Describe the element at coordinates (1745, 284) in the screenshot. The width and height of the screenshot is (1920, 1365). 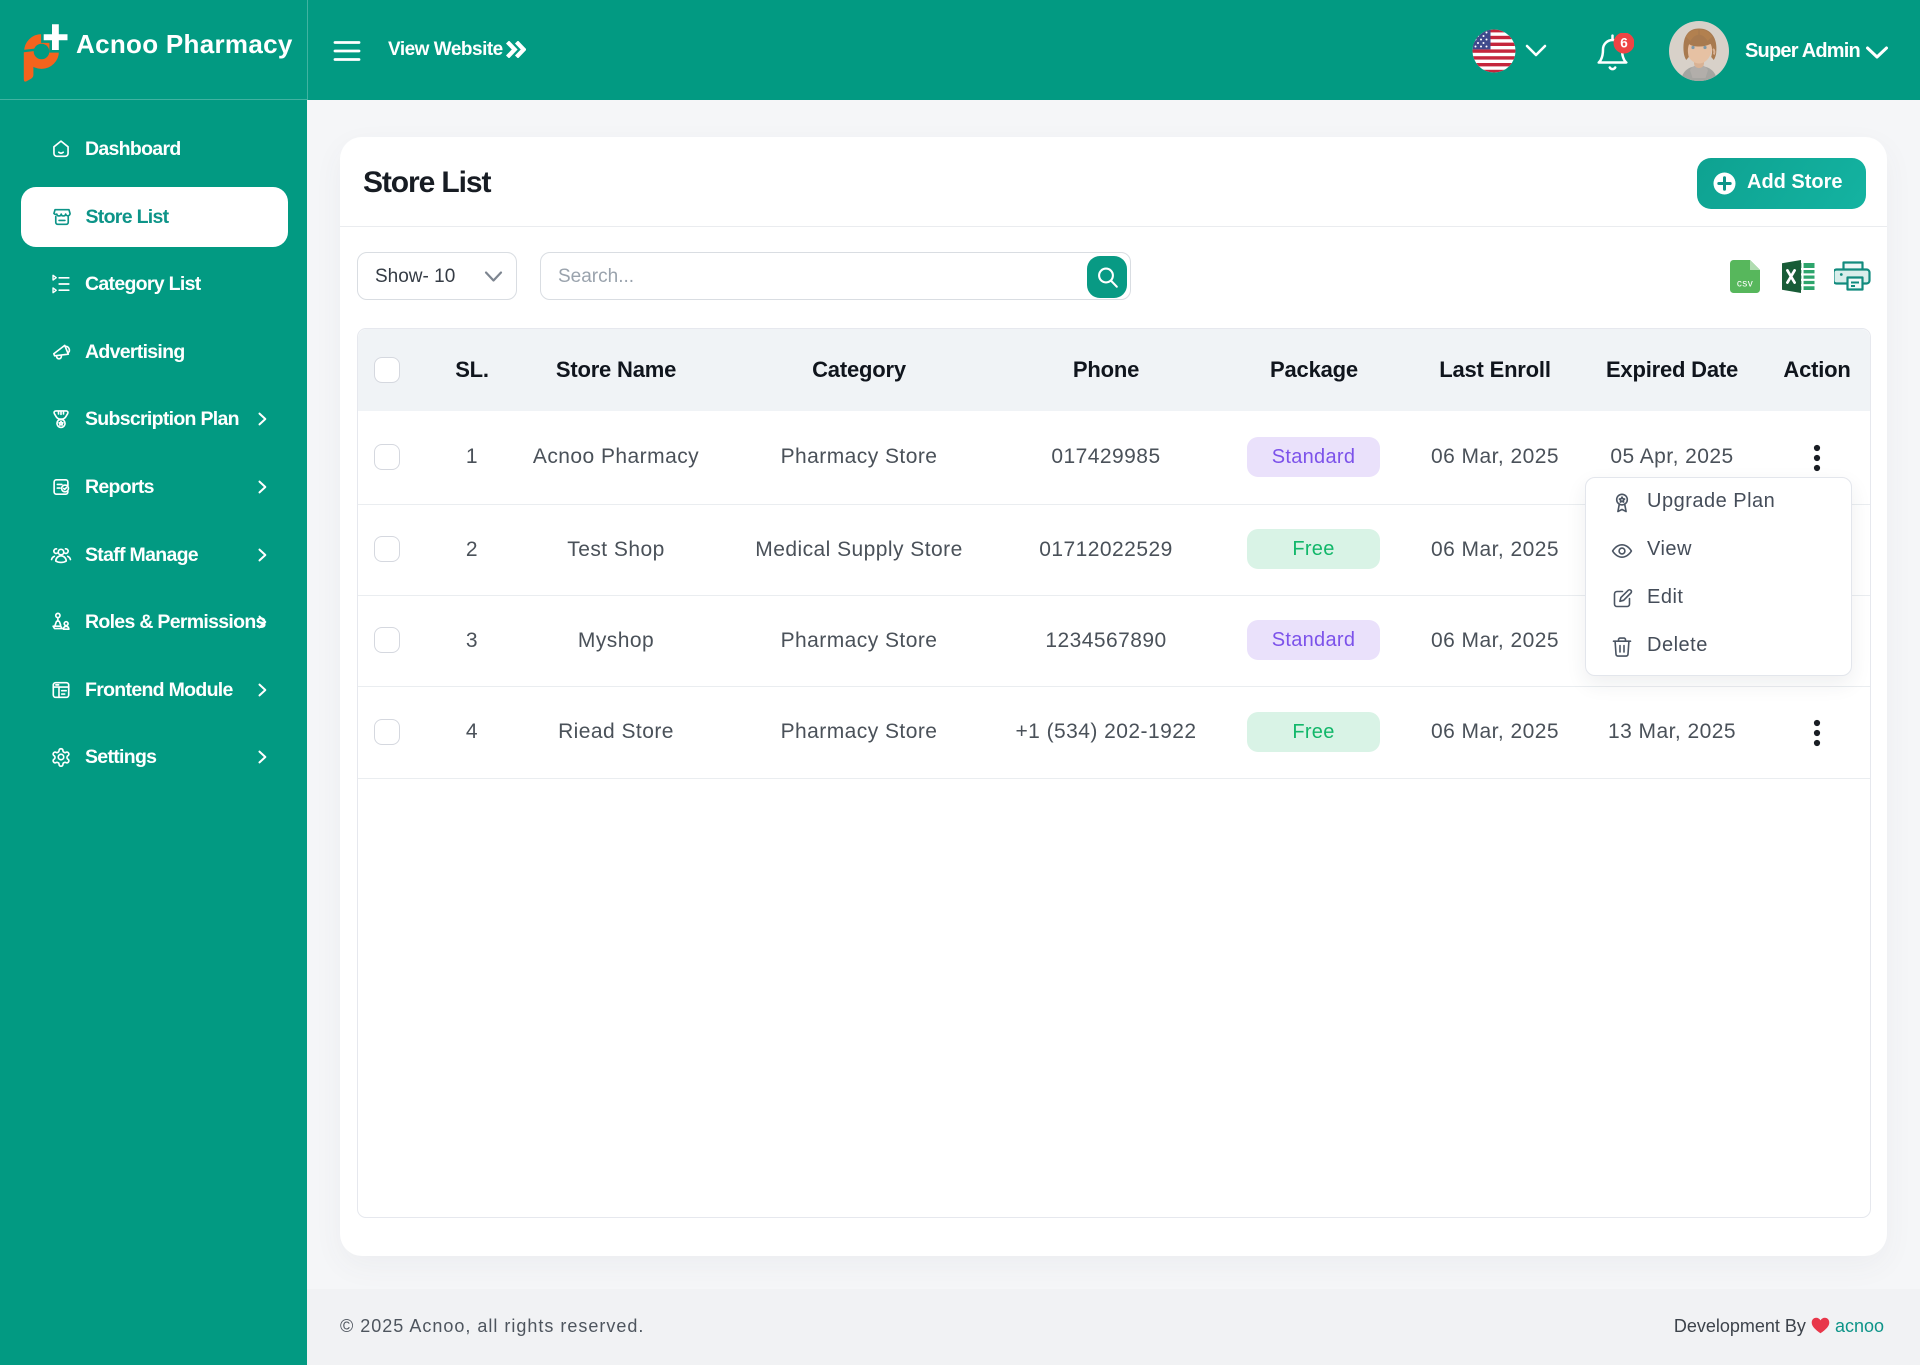
I see `svg-text: csv` at that location.